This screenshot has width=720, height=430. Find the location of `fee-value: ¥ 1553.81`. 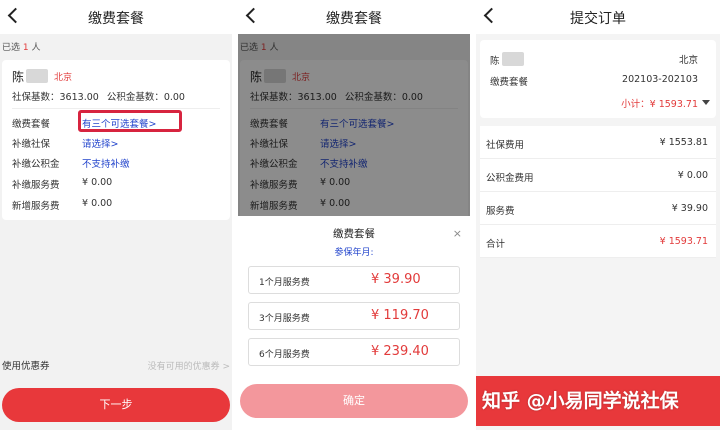

fee-value: ¥ 1553.81 is located at coordinates (683, 142).